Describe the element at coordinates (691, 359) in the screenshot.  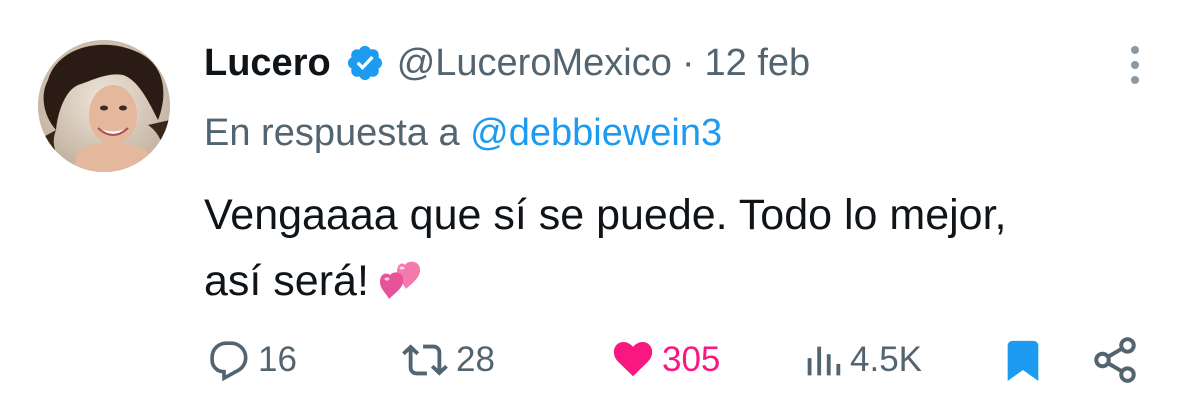
I see `like-count: 305` at that location.